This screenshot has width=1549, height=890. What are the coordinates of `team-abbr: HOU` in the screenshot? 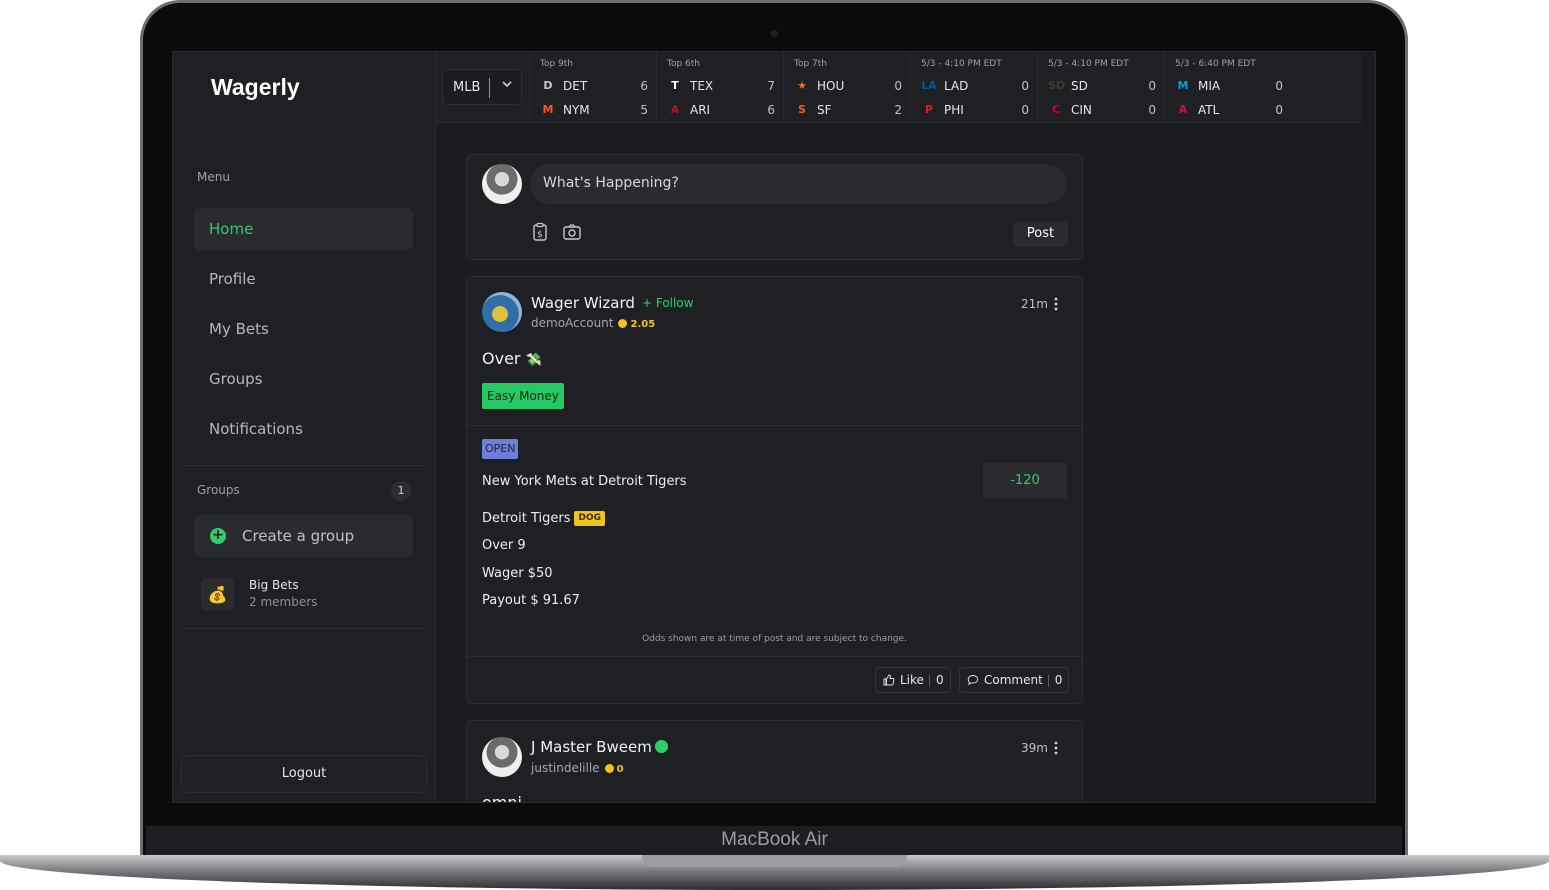 It's located at (831, 86).